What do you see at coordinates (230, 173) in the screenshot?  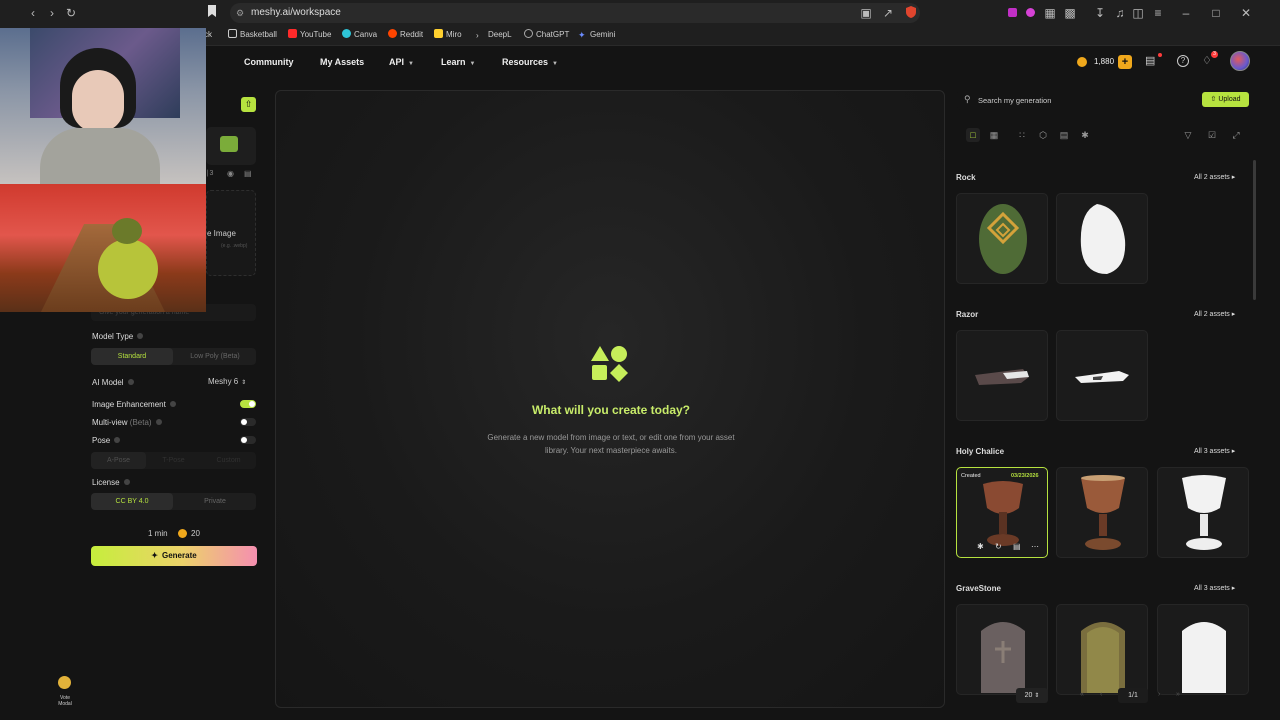 I see `pin-icon: ◉` at bounding box center [230, 173].